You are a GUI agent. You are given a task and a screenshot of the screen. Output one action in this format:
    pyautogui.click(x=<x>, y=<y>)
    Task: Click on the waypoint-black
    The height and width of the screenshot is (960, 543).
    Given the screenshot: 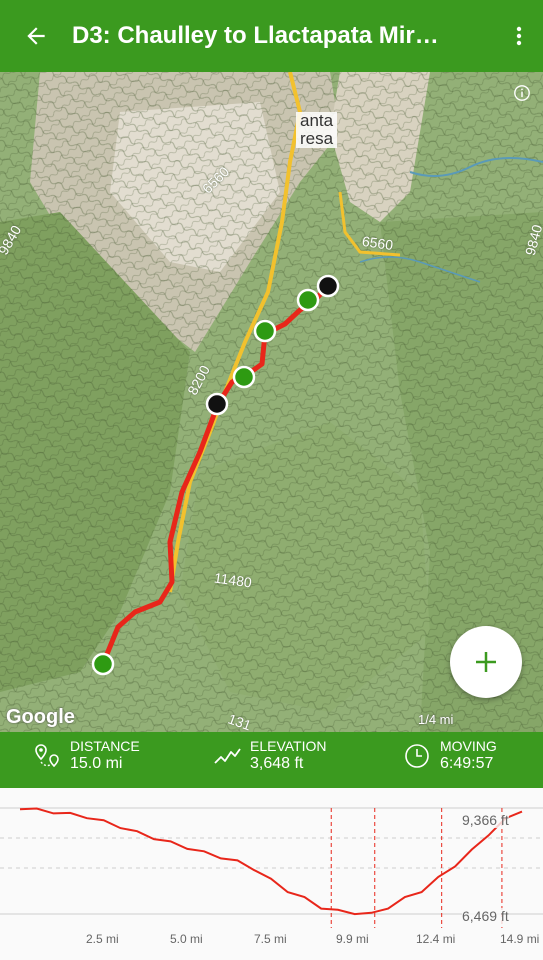 What is the action you would take?
    pyautogui.click(x=217, y=404)
    